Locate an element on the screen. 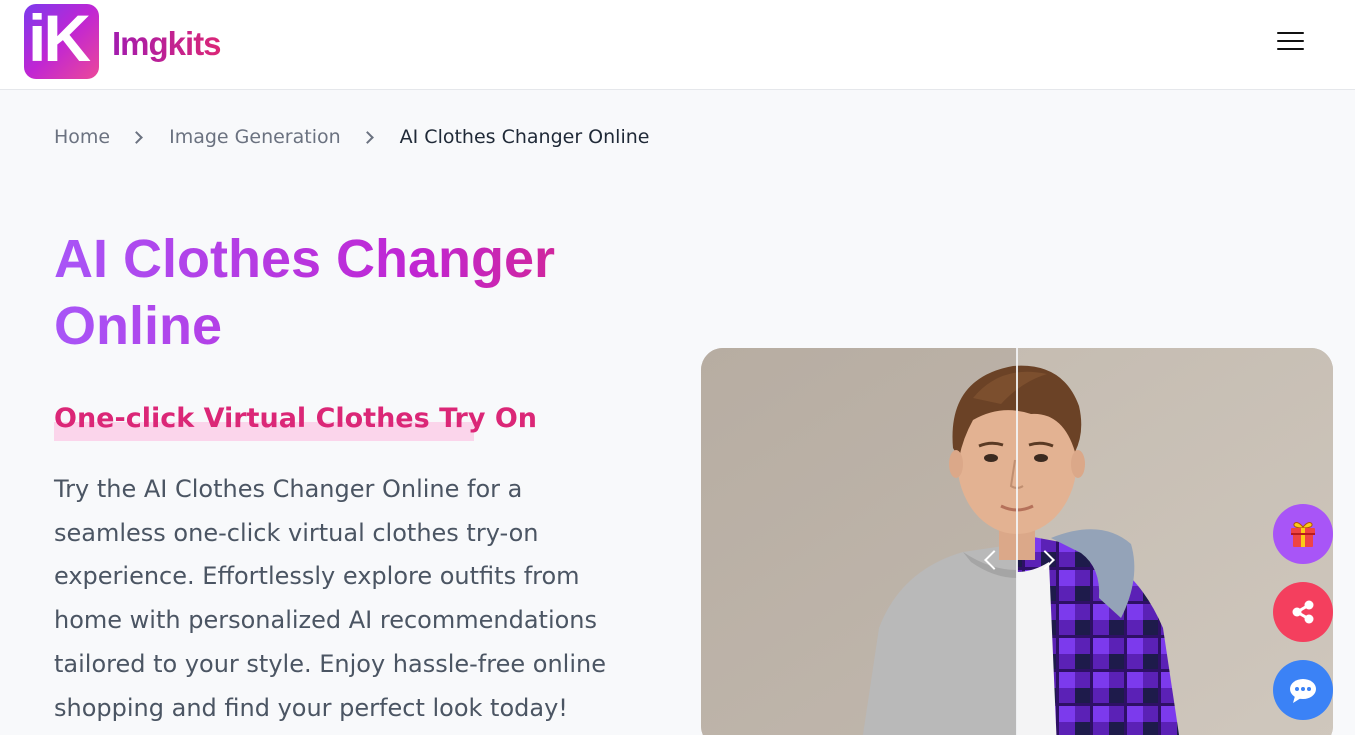 This screenshot has height=735, width=1355. subtitle: One-click Virtual Clothes Try On is located at coordinates (296, 418).